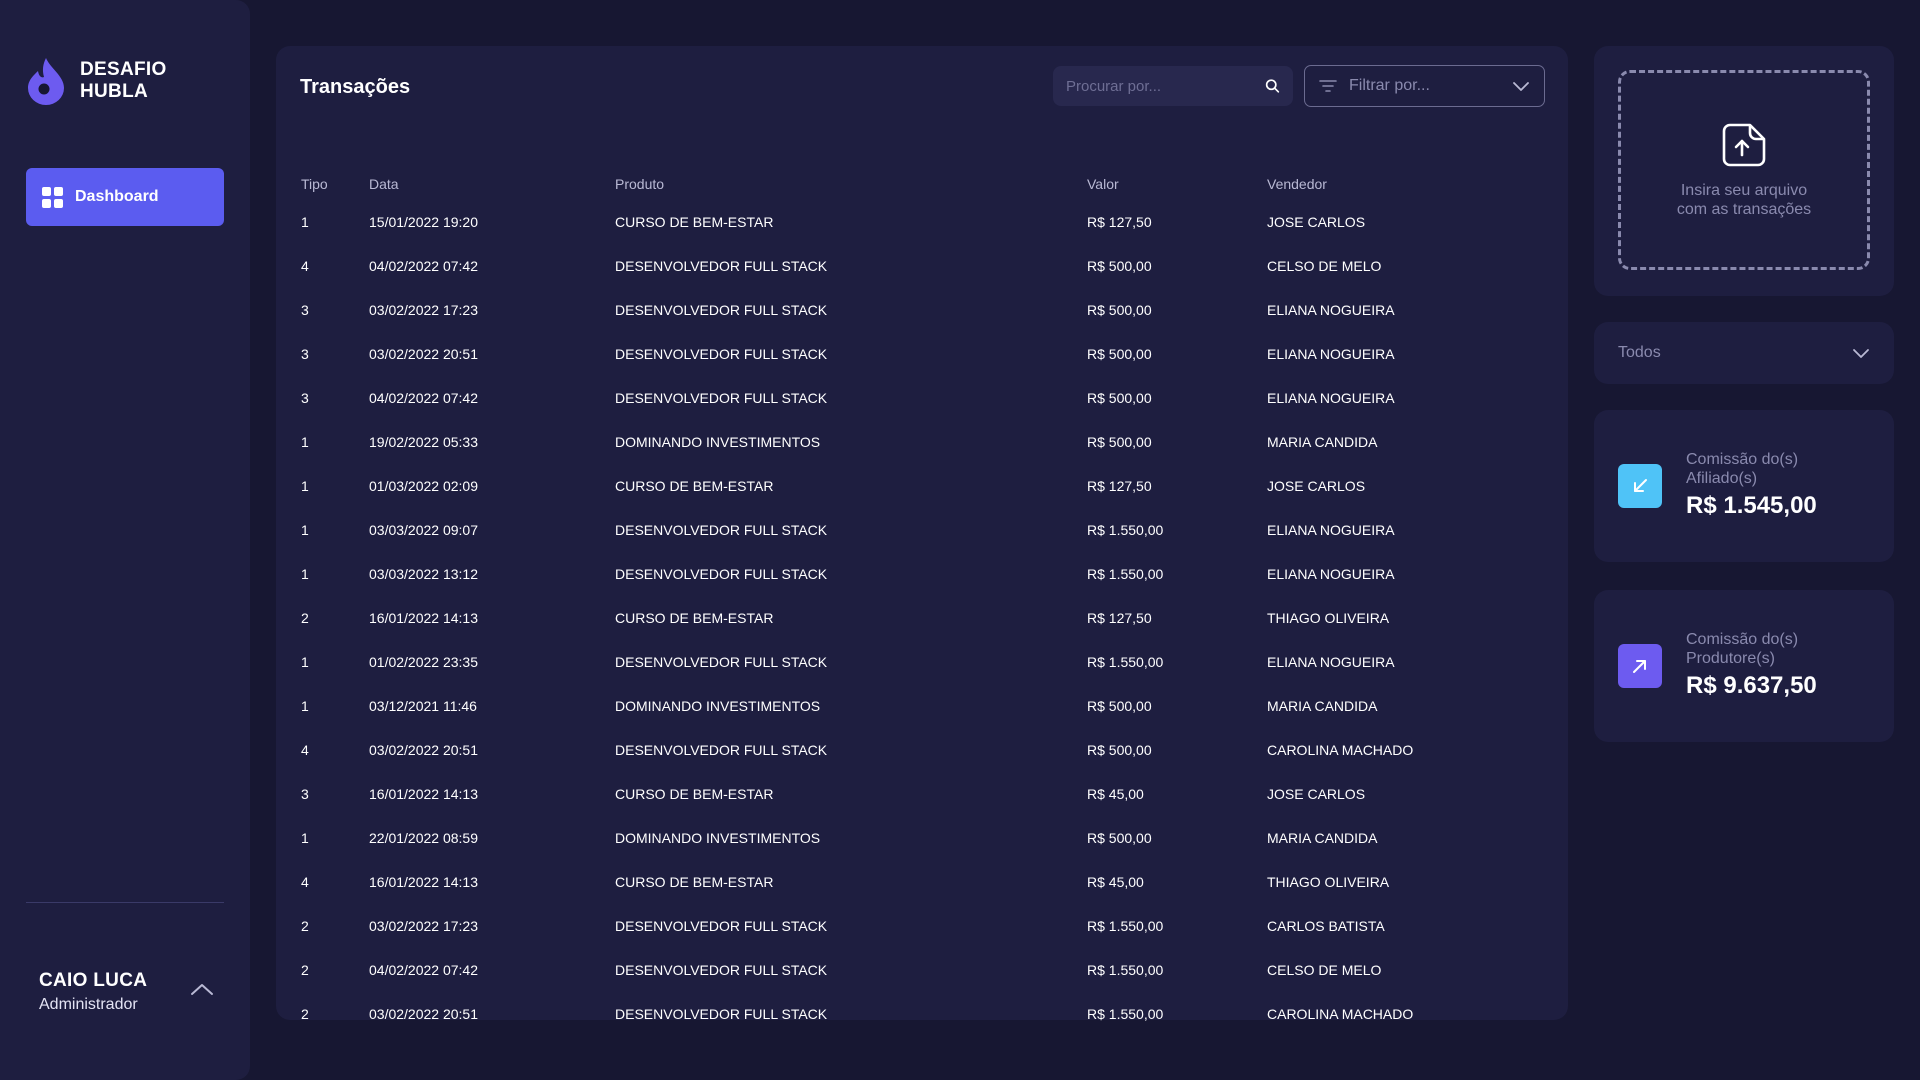 The height and width of the screenshot is (1080, 1920). Describe the element at coordinates (1640, 486) in the screenshot. I see `arrow-down-left-icon` at that location.